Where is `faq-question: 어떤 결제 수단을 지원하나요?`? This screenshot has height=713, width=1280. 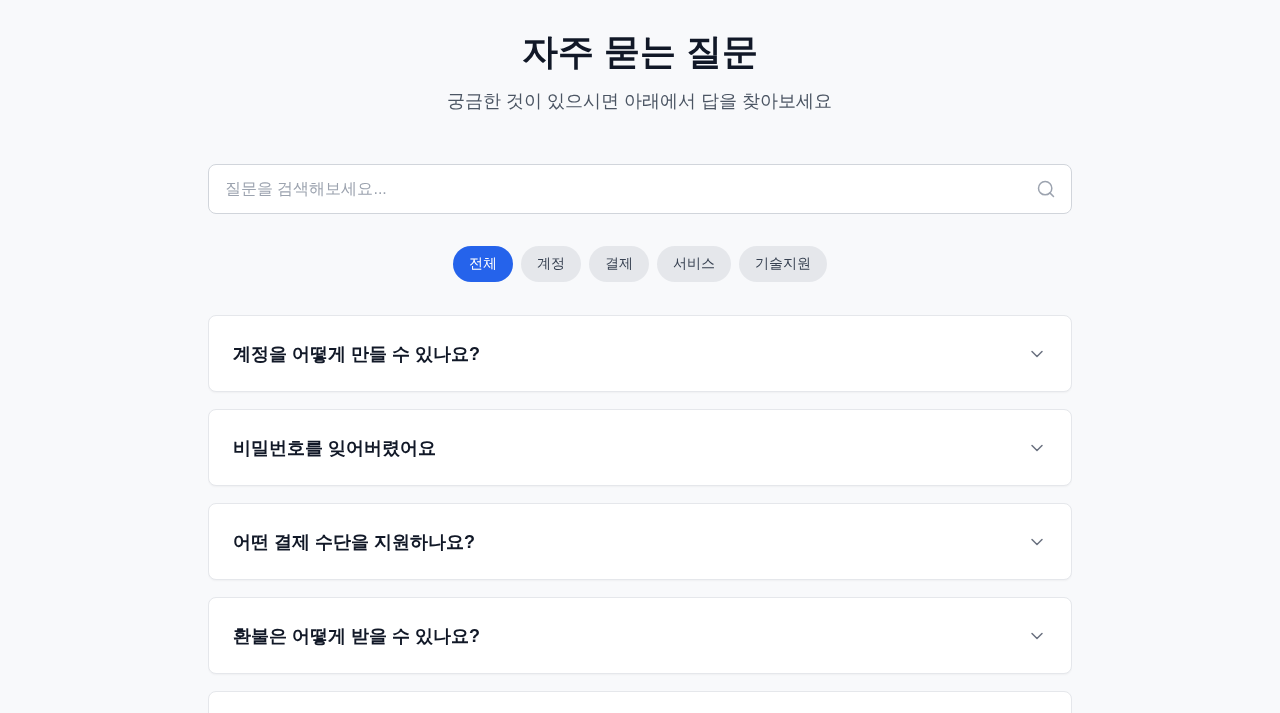
faq-question: 어떤 결제 수단을 지원하나요? is located at coordinates (354, 542).